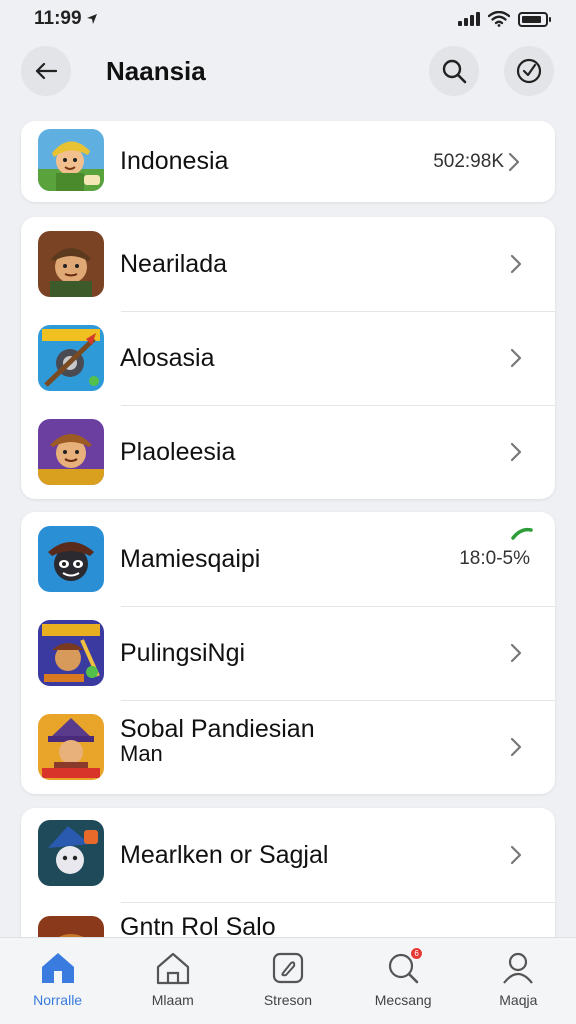 The width and height of the screenshot is (576, 1024). I want to click on game-ninja-icon, so click(71, 559).